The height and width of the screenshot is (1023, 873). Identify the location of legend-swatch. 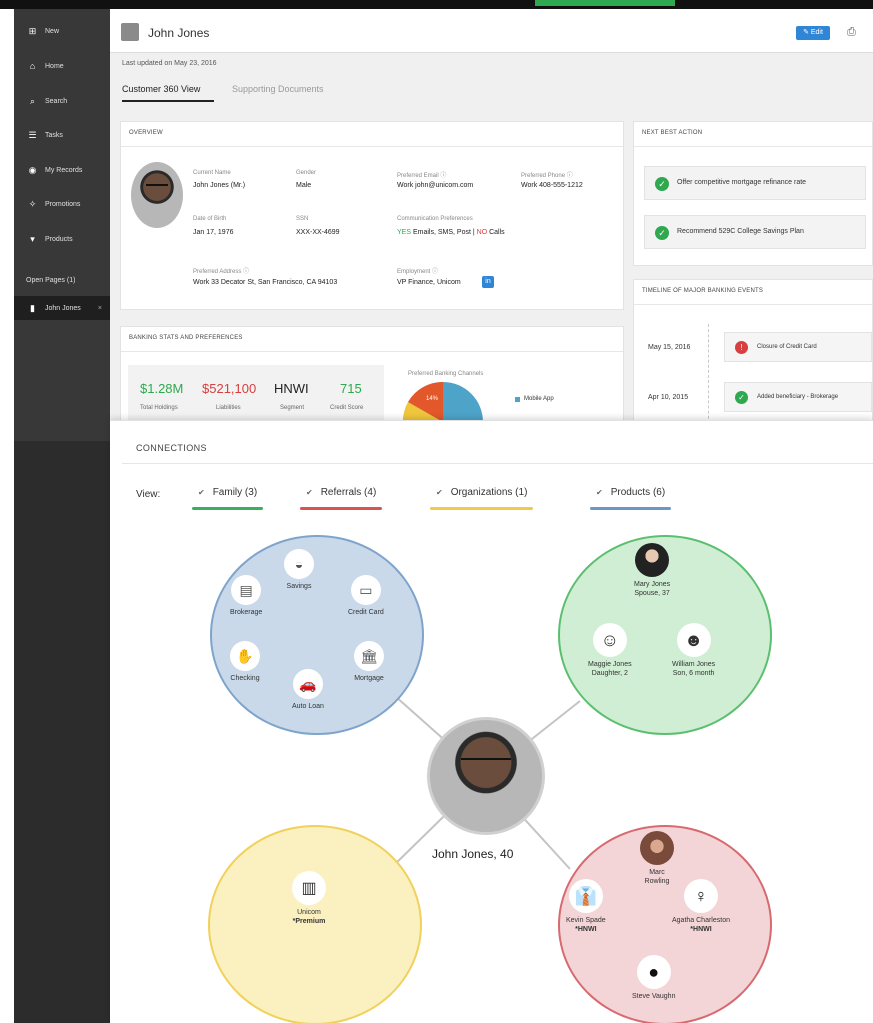
(517, 399).